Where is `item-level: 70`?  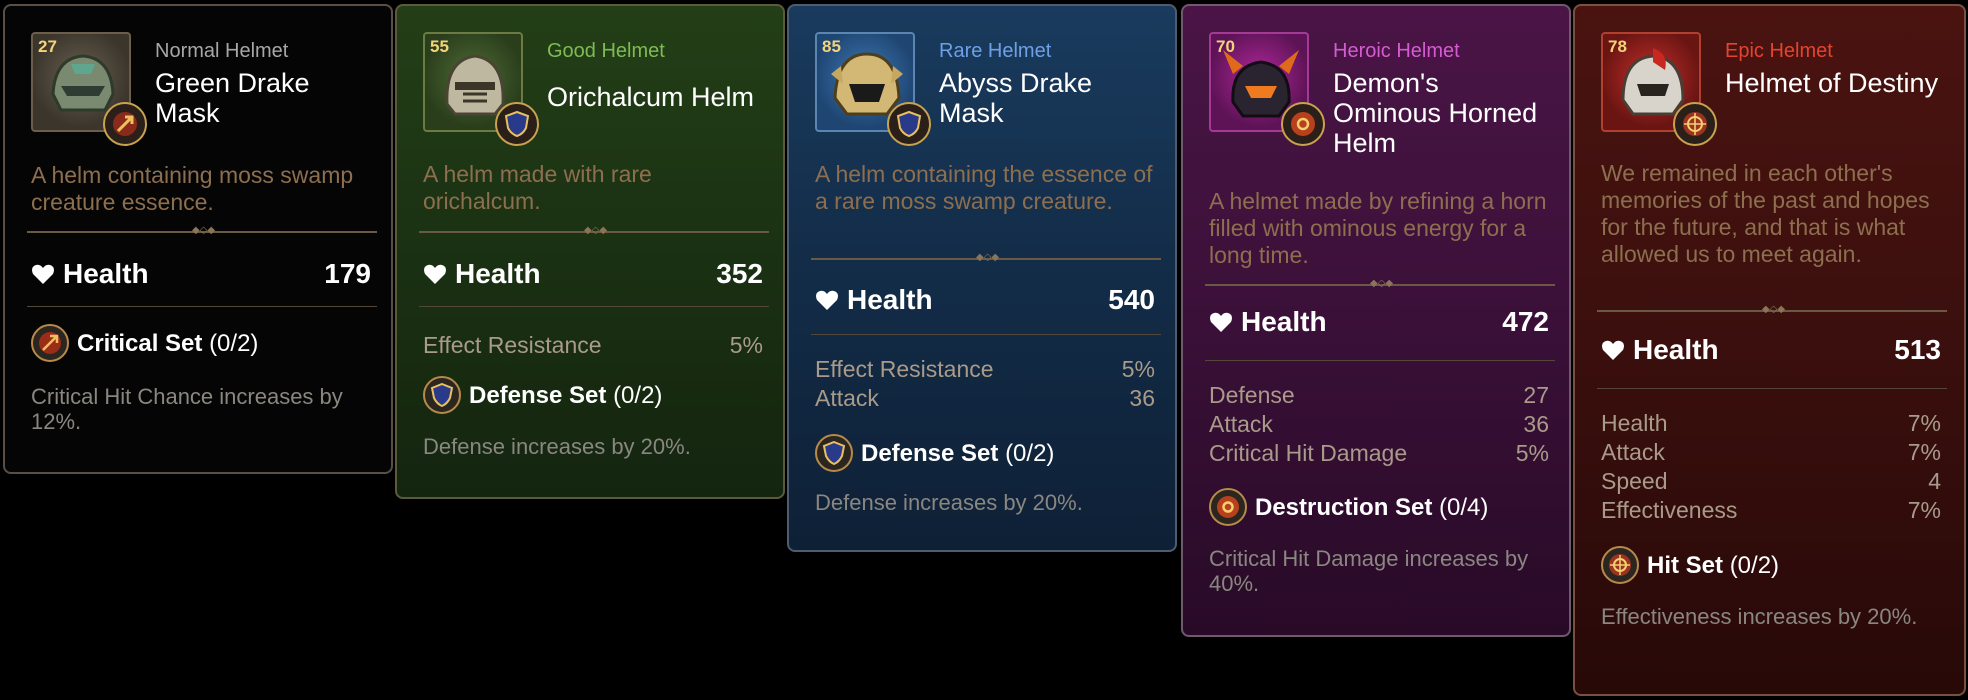
item-level: 70 is located at coordinates (1225, 46).